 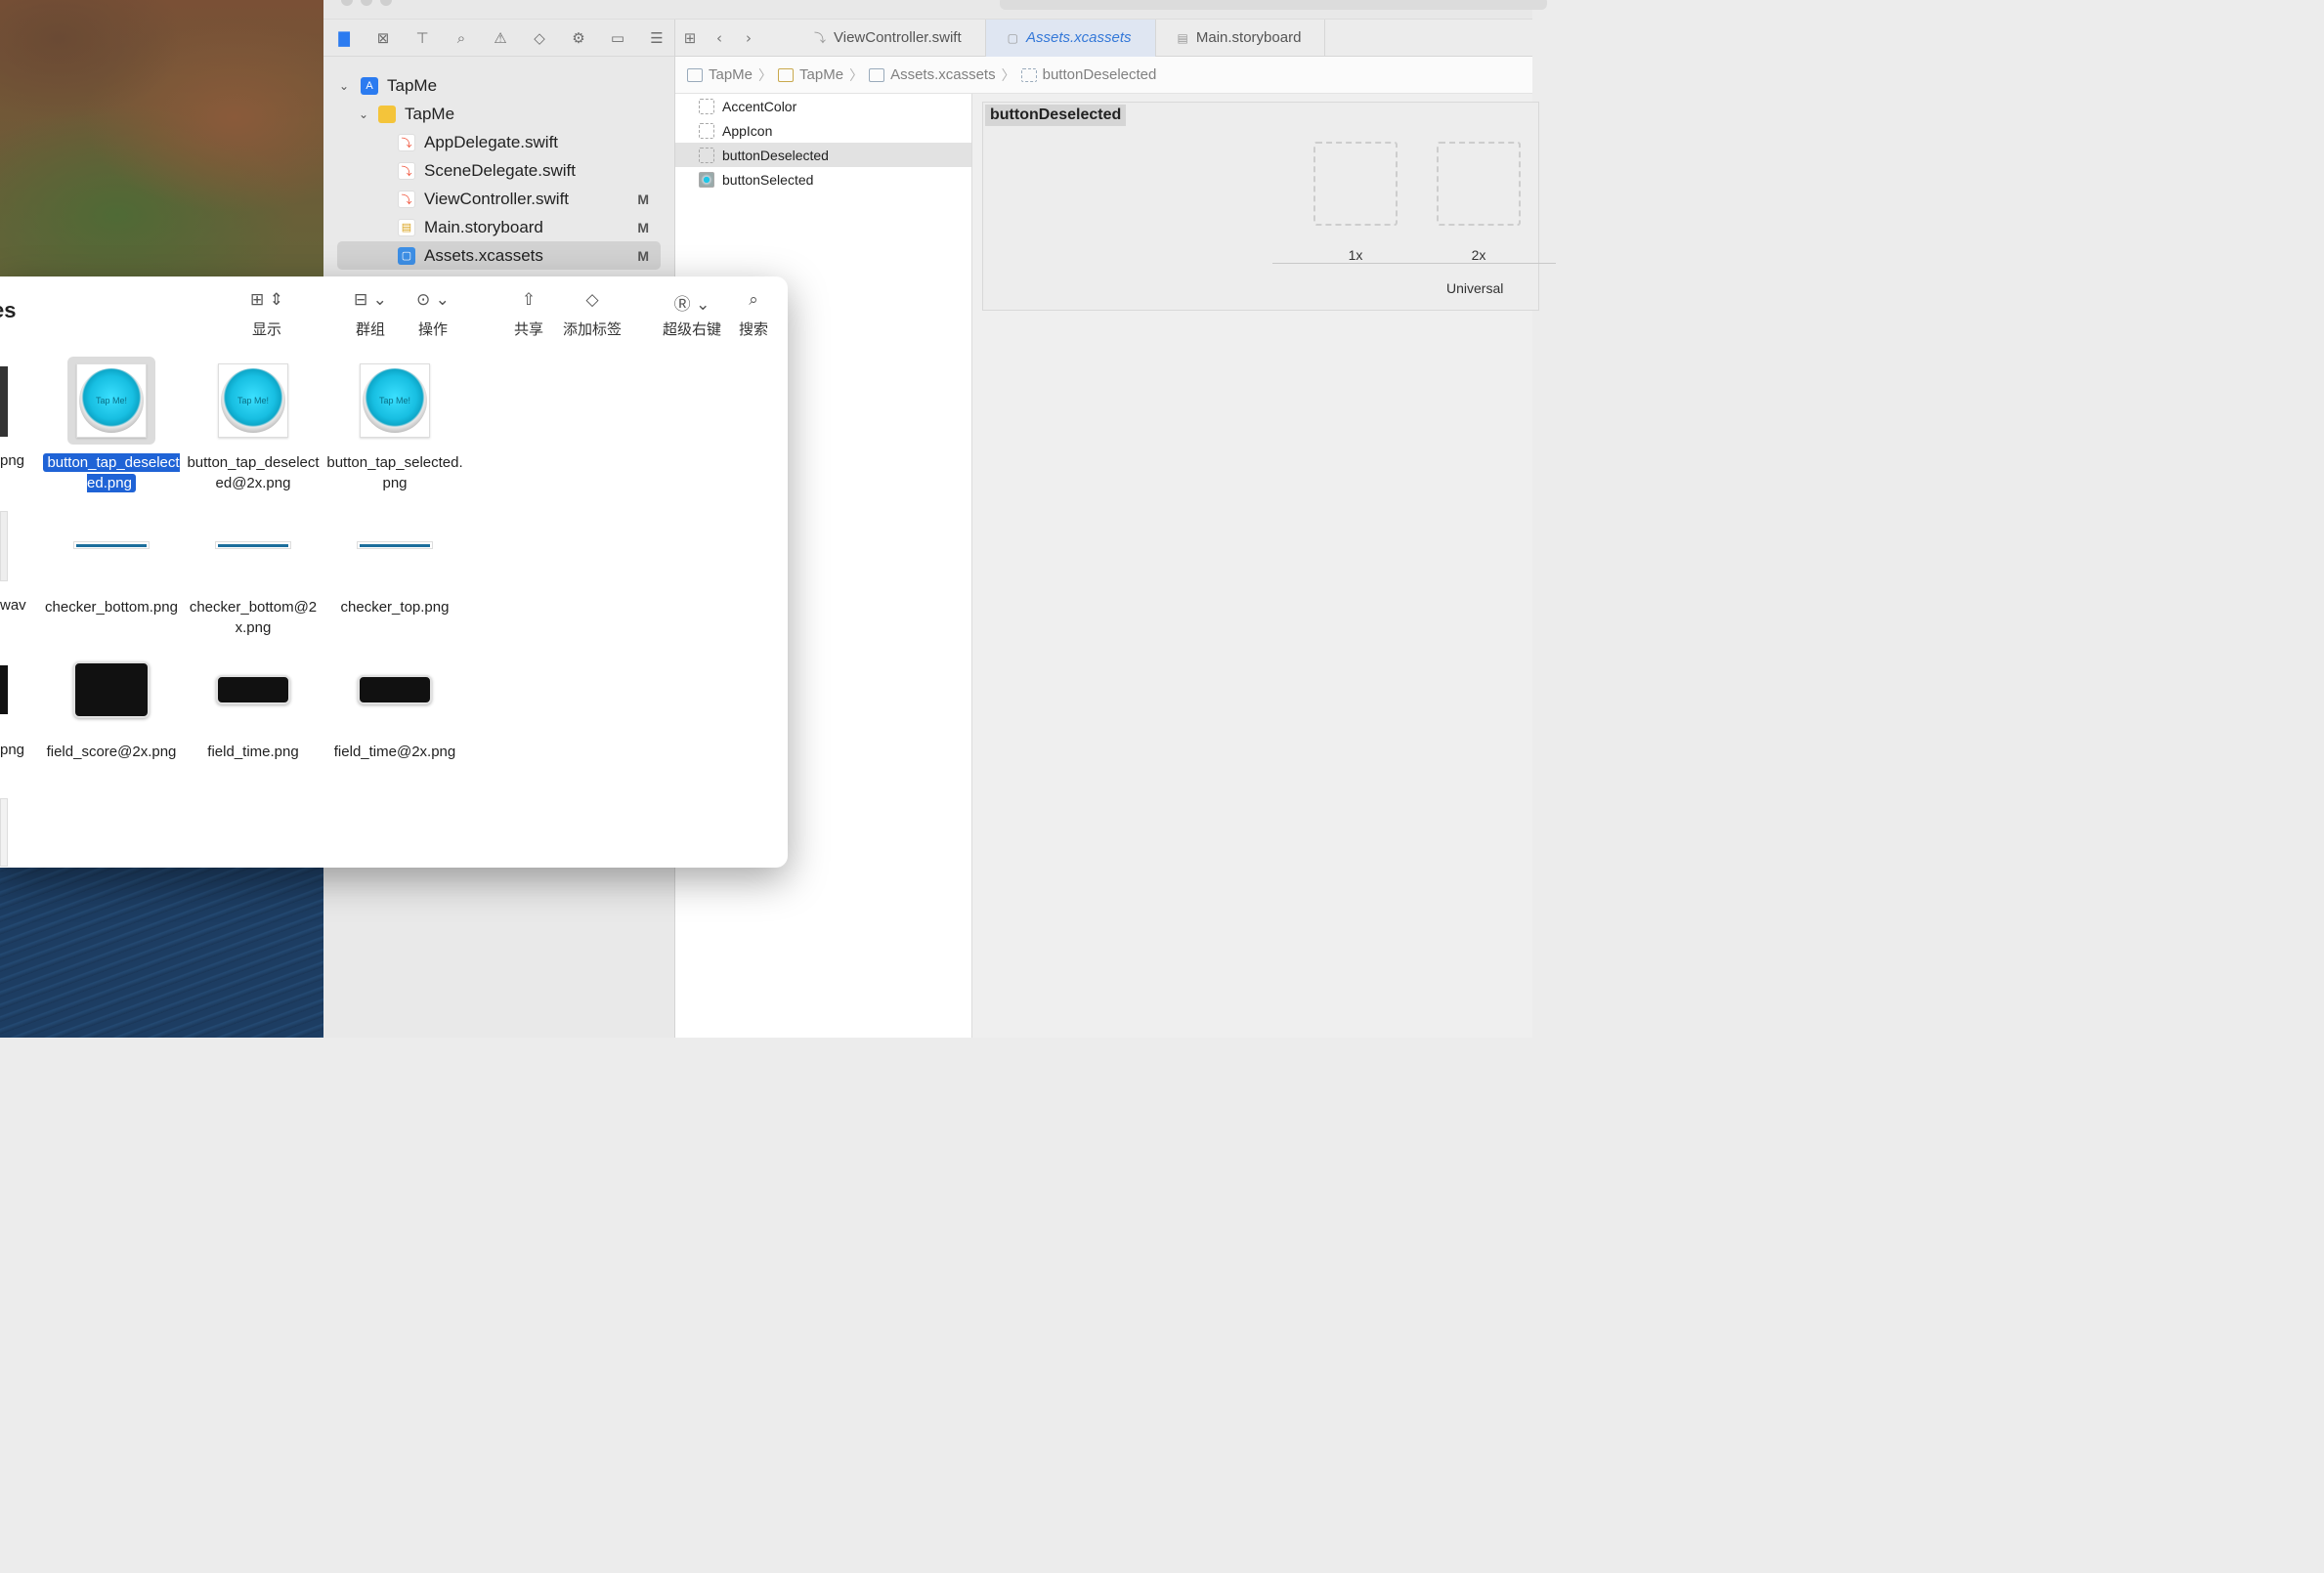 I want to click on action-button: ⊙ ⌄ 操作, so click(x=433, y=314).